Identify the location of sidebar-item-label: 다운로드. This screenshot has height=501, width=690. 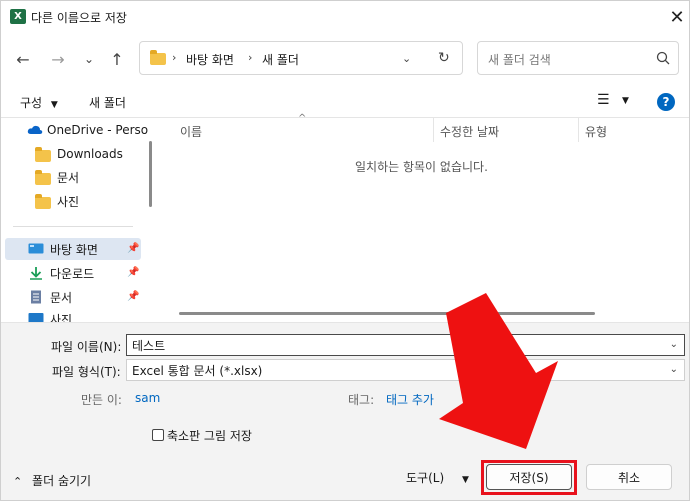
(72, 273).